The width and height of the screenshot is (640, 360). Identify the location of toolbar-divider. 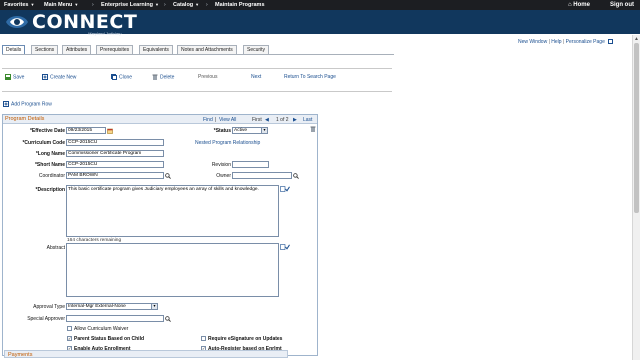
(197, 68).